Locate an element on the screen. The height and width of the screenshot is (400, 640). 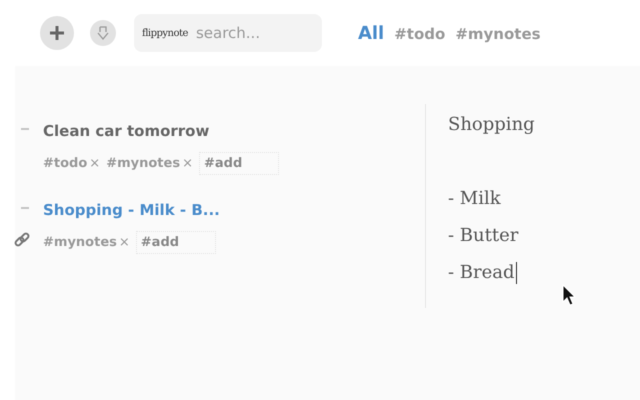
download-button is located at coordinates (103, 33).